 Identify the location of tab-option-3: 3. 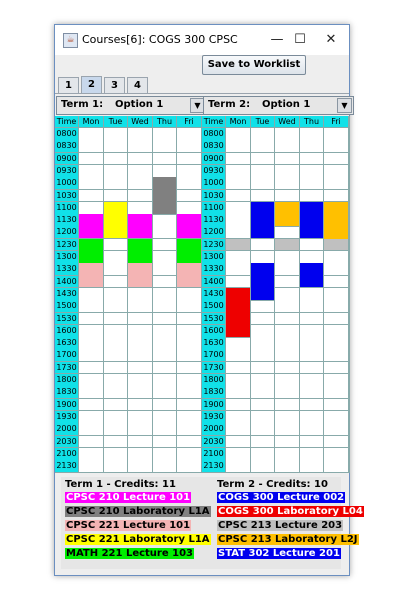
(114, 85).